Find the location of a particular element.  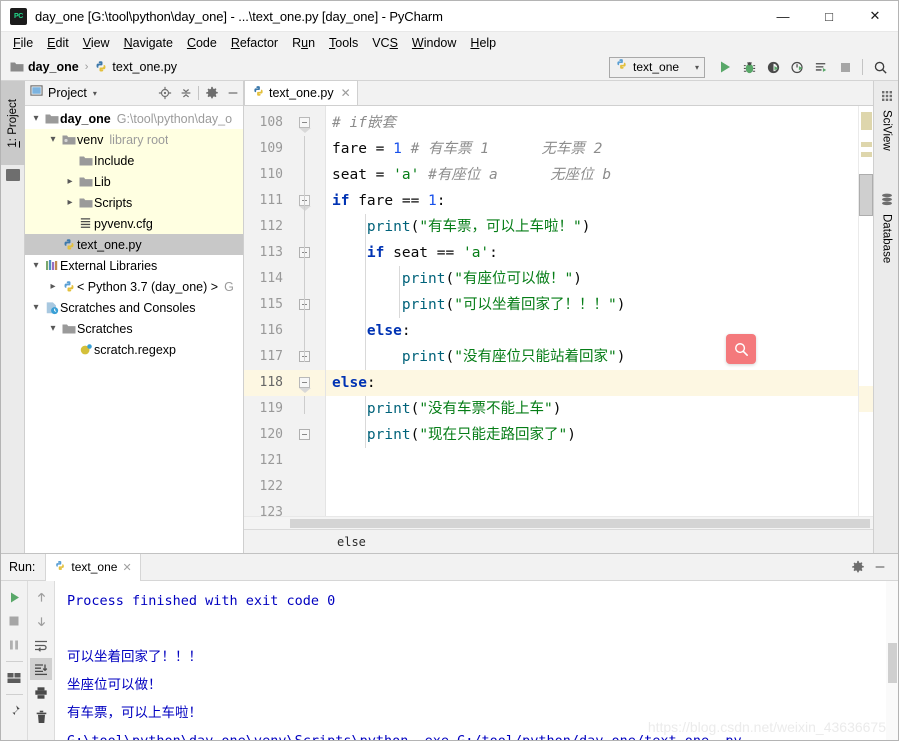

tree-item-include: Include is located at coordinates (134, 160).